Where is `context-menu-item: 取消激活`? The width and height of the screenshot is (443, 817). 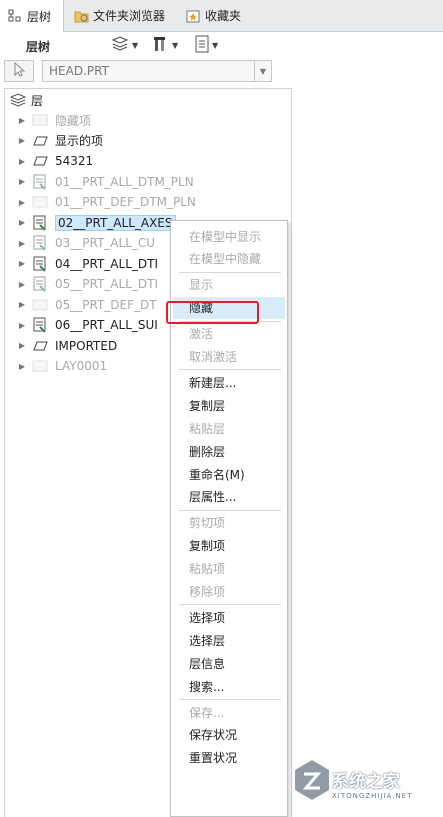
context-menu-item: 取消激活 is located at coordinates (229, 357).